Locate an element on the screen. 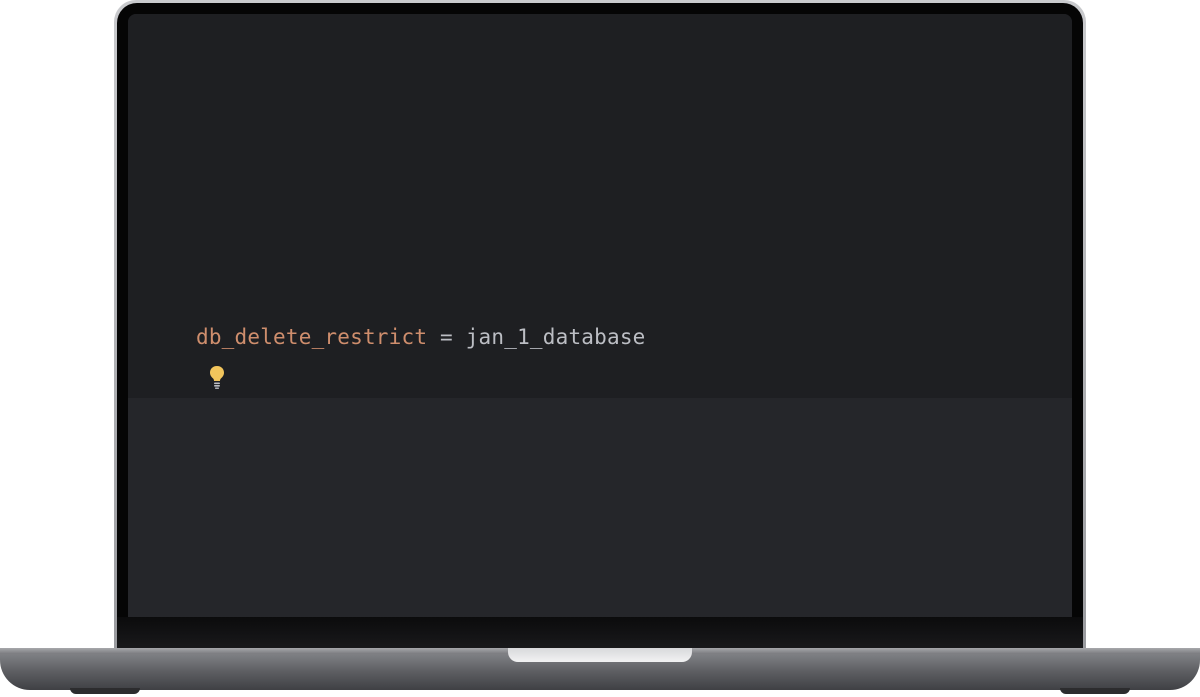  variable-name: db_delete_restrict is located at coordinates (312, 337).